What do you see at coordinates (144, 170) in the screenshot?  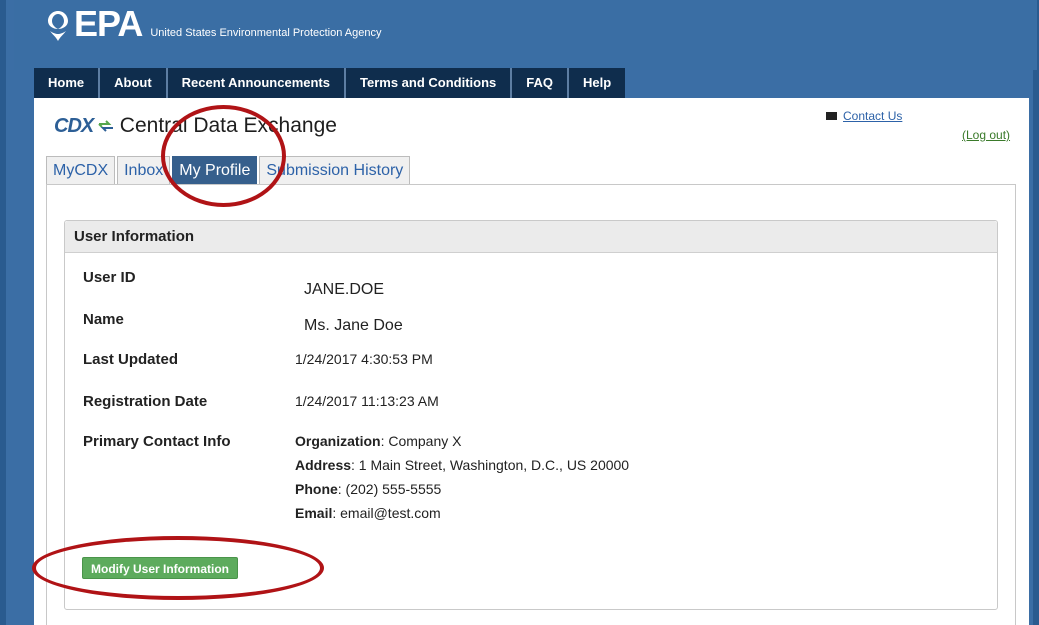 I see `tab-inbox: Inbox` at bounding box center [144, 170].